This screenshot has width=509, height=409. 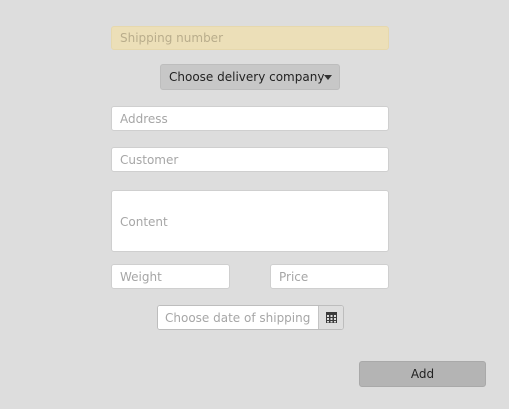 What do you see at coordinates (250, 118) in the screenshot?
I see `address-input` at bounding box center [250, 118].